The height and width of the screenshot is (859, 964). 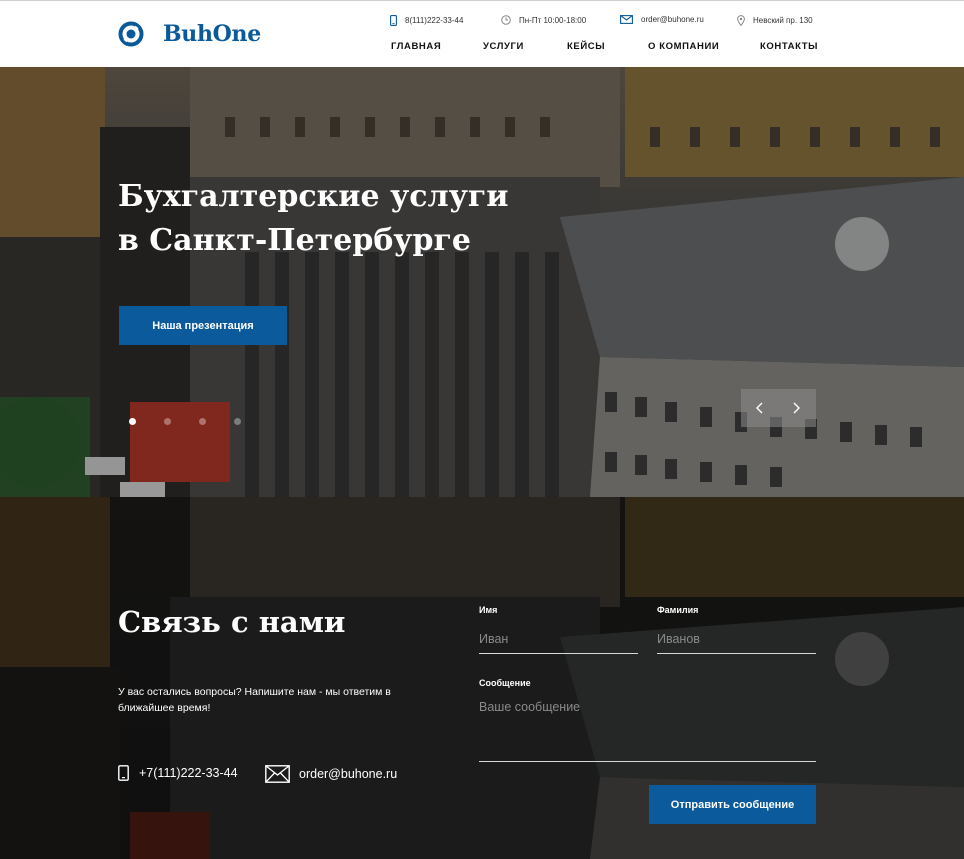 What do you see at coordinates (678, 610) in the screenshot?
I see `last-name-label: Фамилия` at bounding box center [678, 610].